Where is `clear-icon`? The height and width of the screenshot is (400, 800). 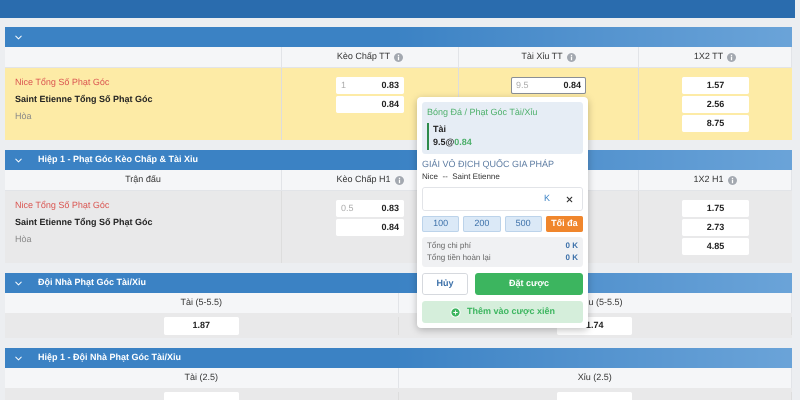 clear-icon is located at coordinates (569, 199).